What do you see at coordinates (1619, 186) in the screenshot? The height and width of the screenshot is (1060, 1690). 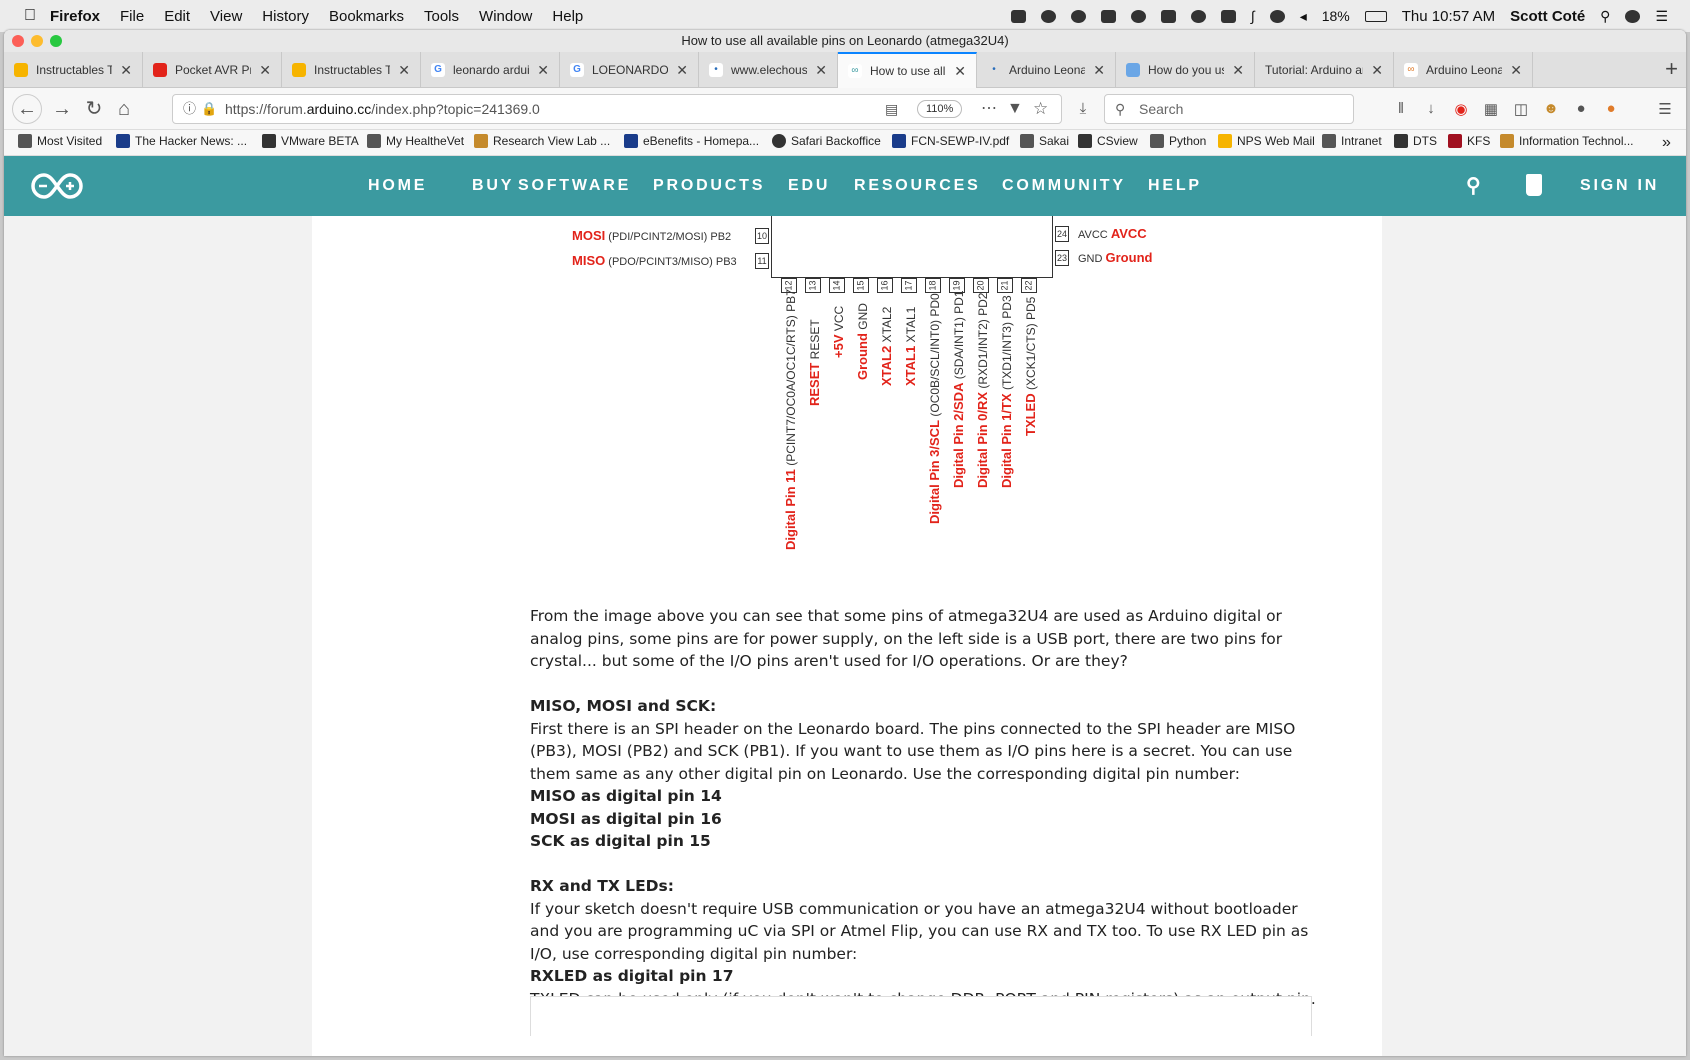 I see `nav-sign-in: SIGN IN` at bounding box center [1619, 186].